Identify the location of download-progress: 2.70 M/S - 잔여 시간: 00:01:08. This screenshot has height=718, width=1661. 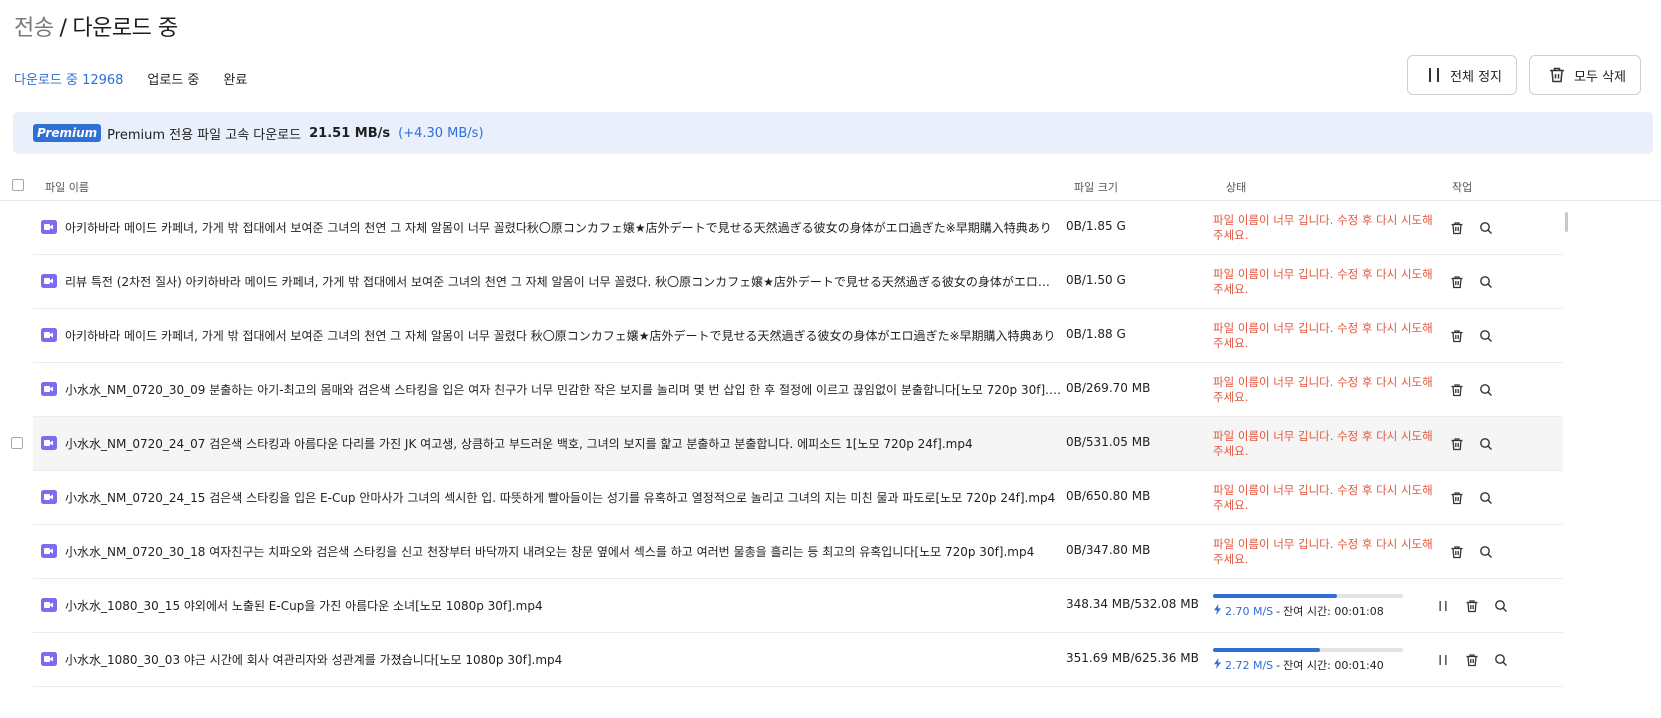
(1308, 606).